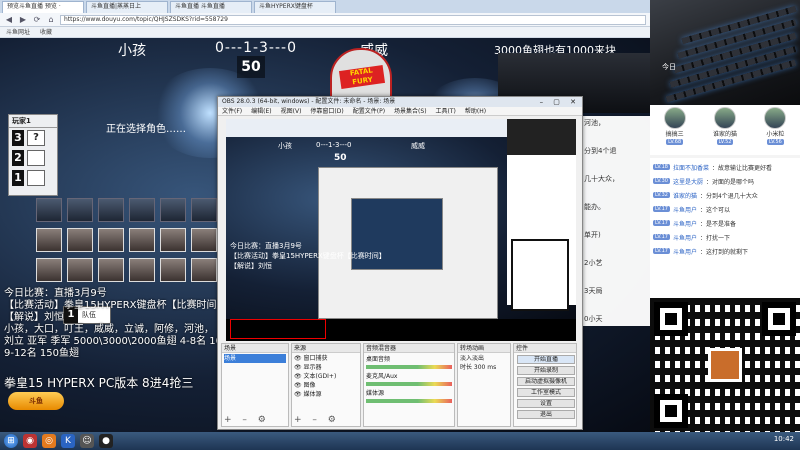 The height and width of the screenshot is (450, 800). What do you see at coordinates (33, 121) in the screenshot?
I see `player-panel-title: 玩家1` at bounding box center [33, 121].